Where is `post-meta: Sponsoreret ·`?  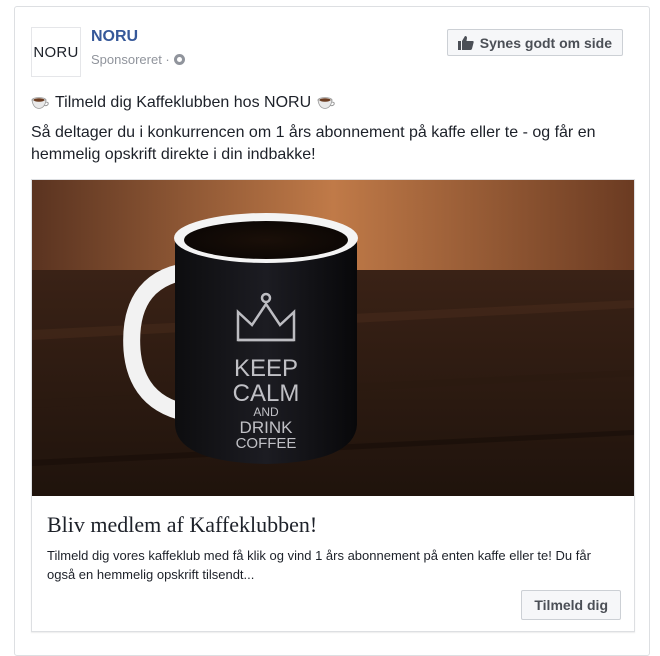 post-meta: Sponsoreret · is located at coordinates (138, 59).